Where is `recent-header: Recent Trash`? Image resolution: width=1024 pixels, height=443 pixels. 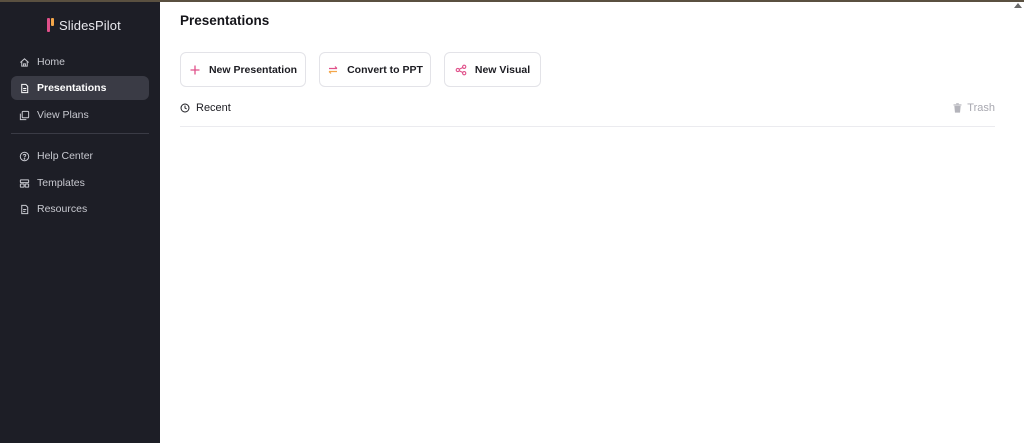 recent-header: Recent Trash is located at coordinates (587, 108).